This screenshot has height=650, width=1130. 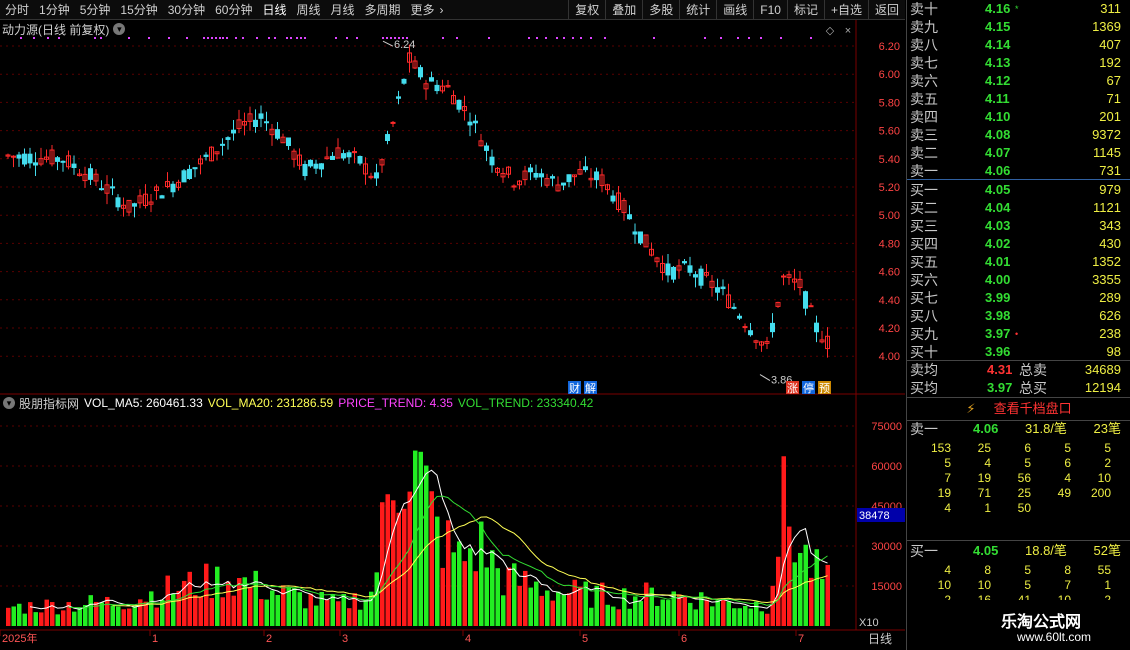 I want to click on view-depth-button: ⚡ 查看千档盘口, so click(x=1018, y=409).